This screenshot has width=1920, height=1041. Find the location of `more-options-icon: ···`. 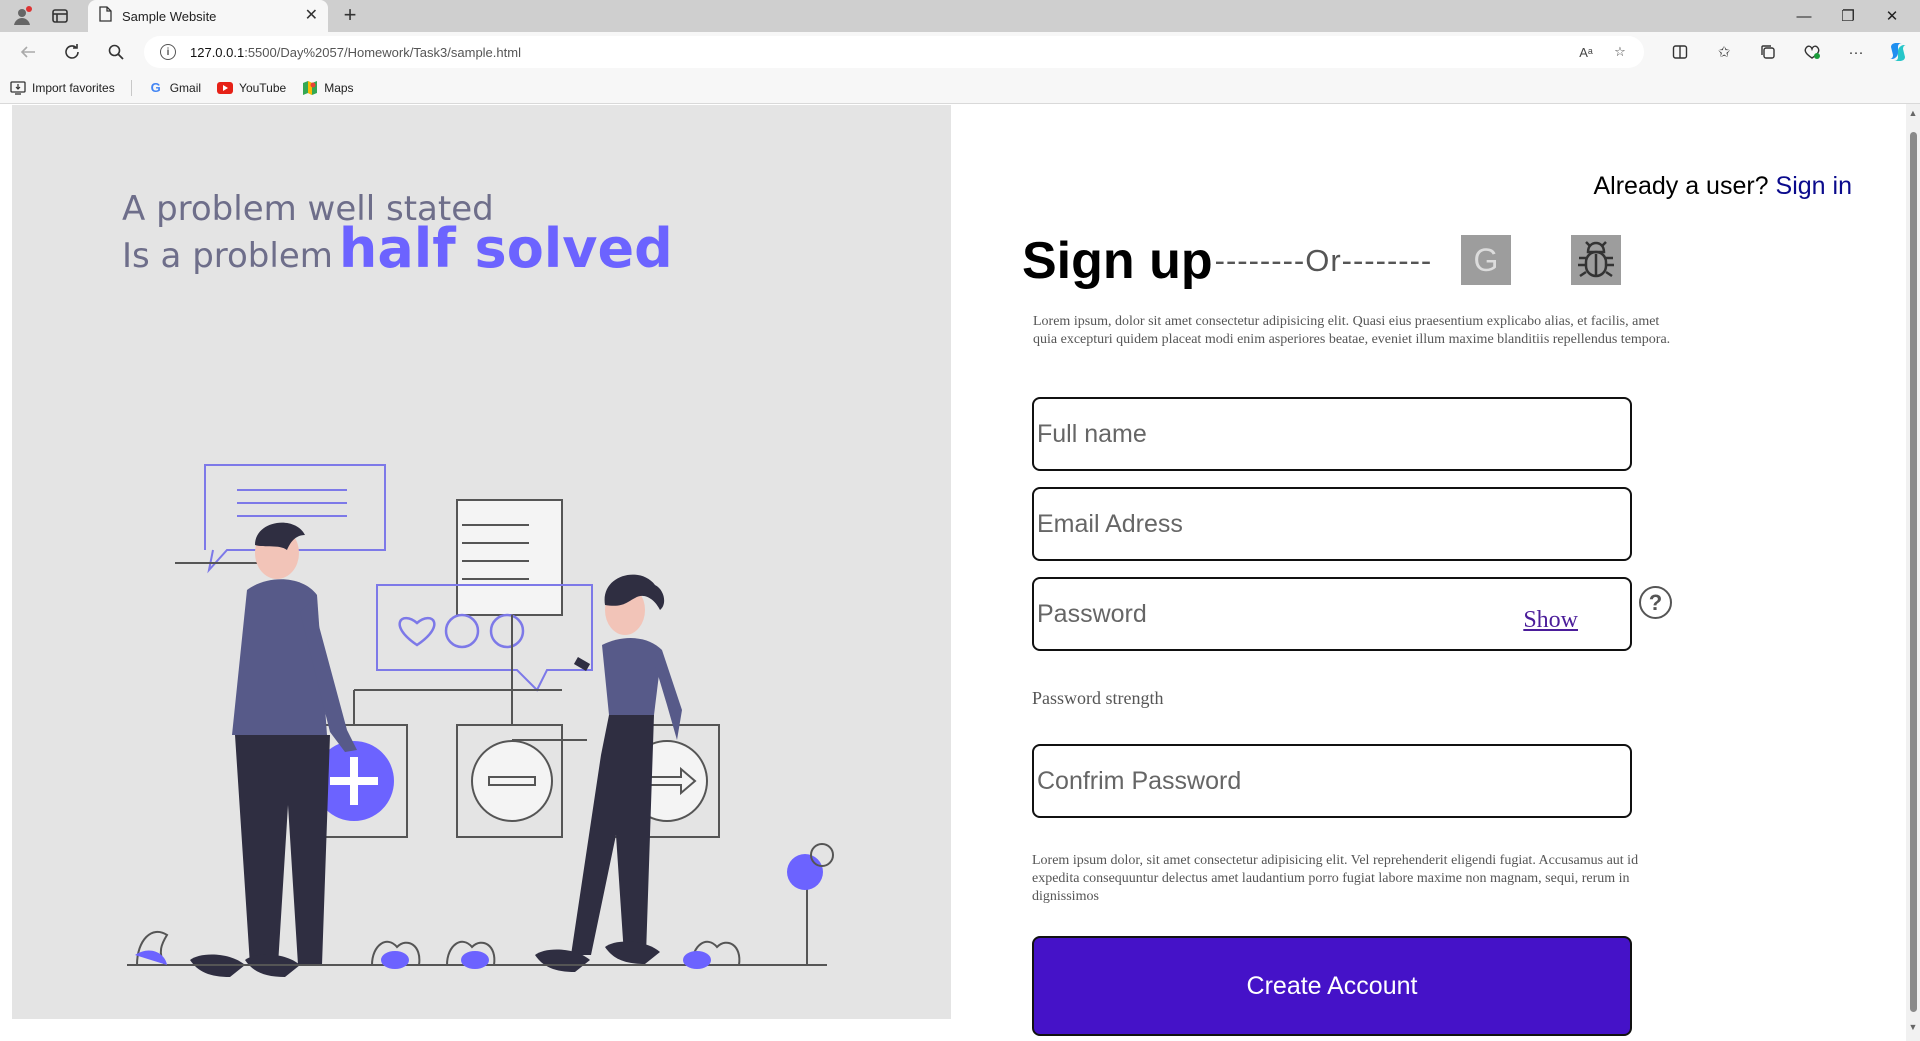

more-options-icon: ··· is located at coordinates (1856, 52).